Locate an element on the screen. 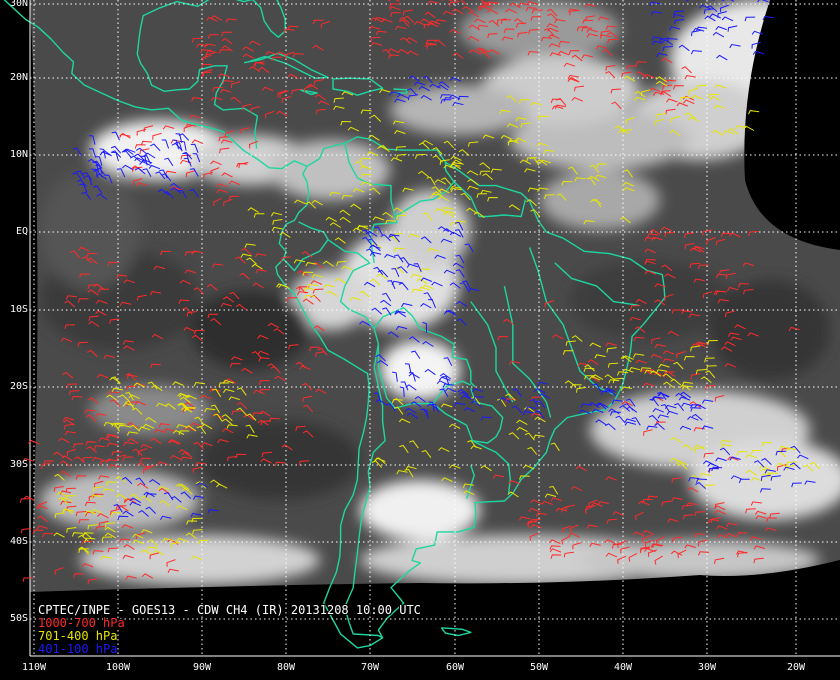 This screenshot has width=840, height=680. lat-label: 50S is located at coordinates (18, 618).